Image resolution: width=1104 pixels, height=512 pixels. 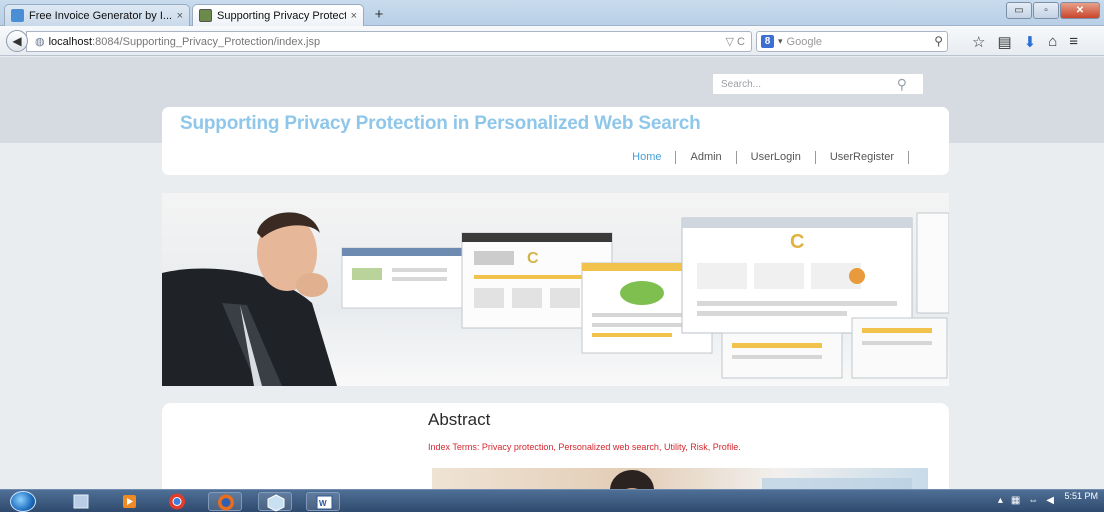 What do you see at coordinates (862, 157) in the screenshot?
I see `nav-userregister: UserRegister` at bounding box center [862, 157].